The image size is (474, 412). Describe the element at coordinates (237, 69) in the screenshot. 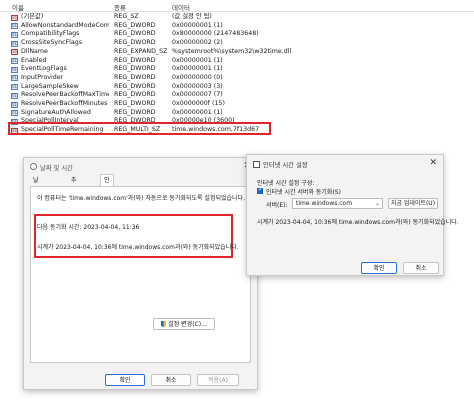

I see `registry-row: EventLogFlags REG_DWORD 0x00000001 (1)` at that location.